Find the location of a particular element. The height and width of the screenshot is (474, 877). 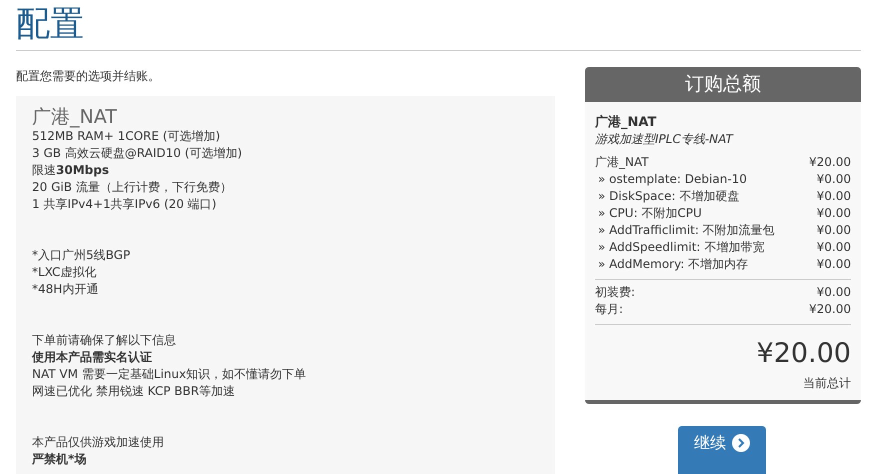

option-label: » AddSpeedlimit: 不增加带宽 is located at coordinates (680, 247).